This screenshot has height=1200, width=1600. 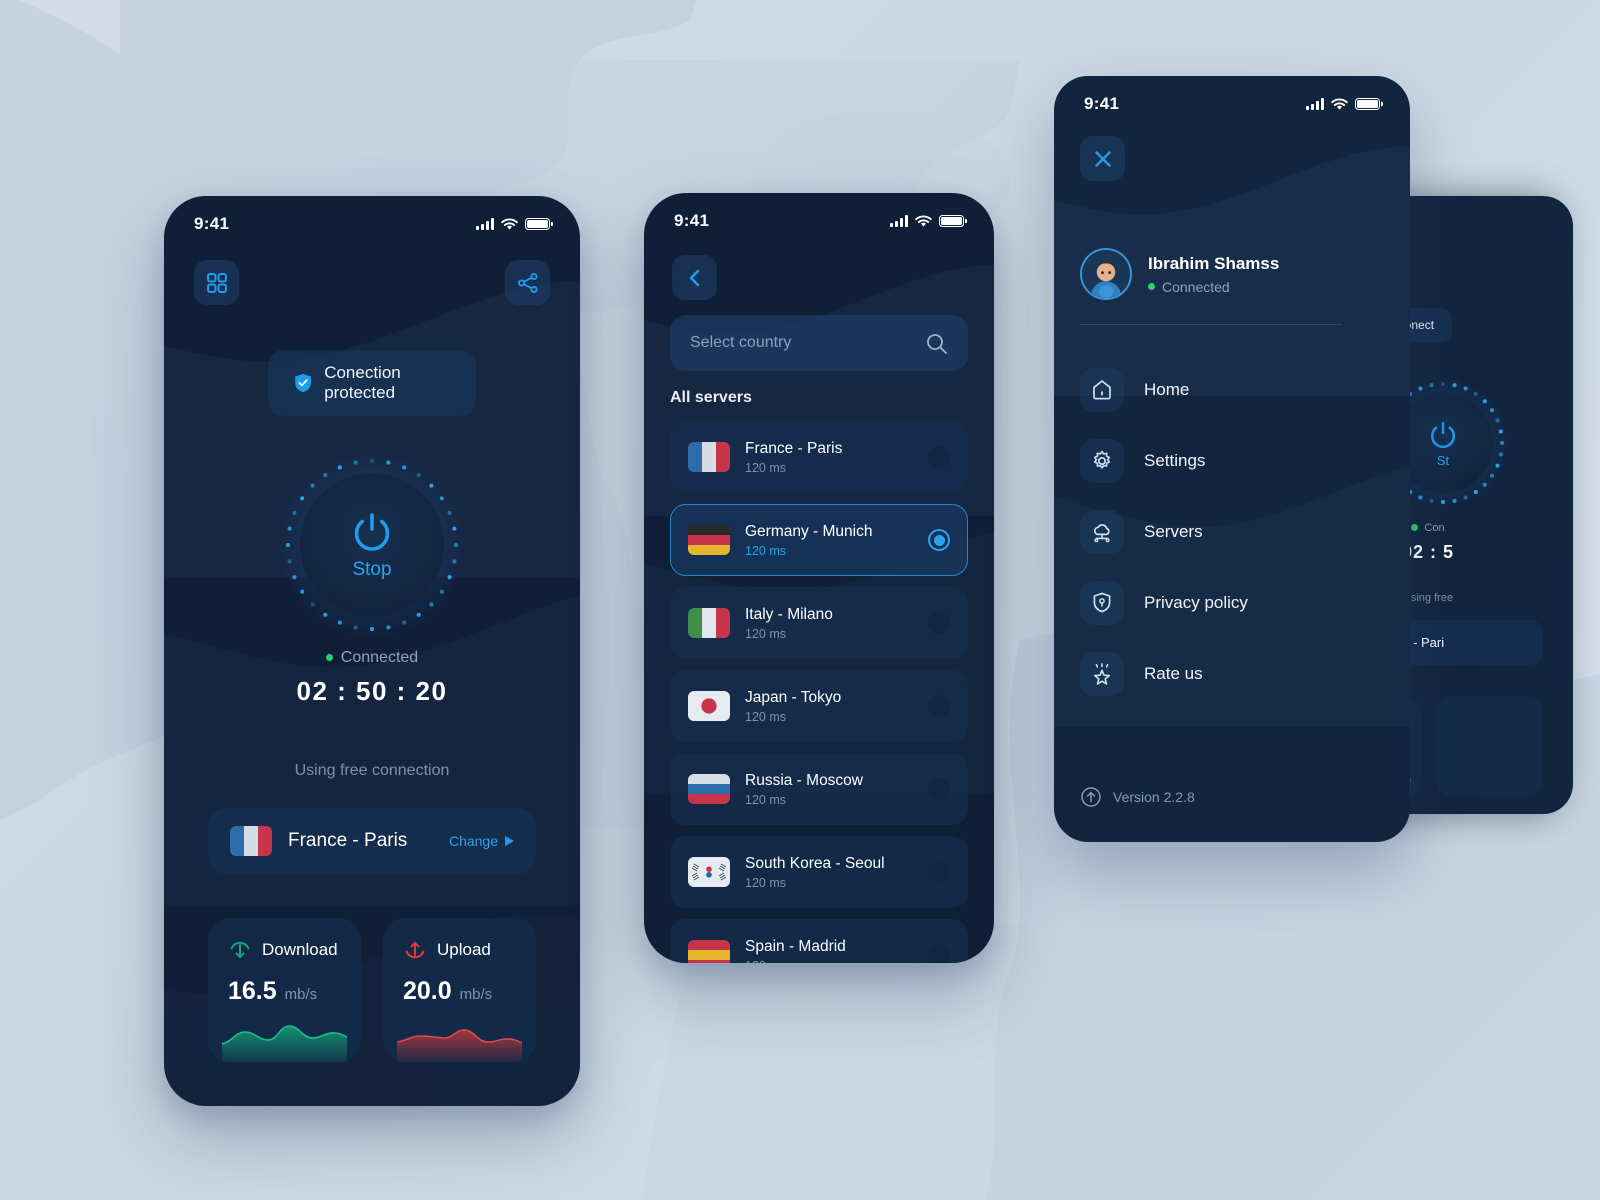 I want to click on server-list-item: Russia - Moscow 120 ms, so click(x=819, y=789).